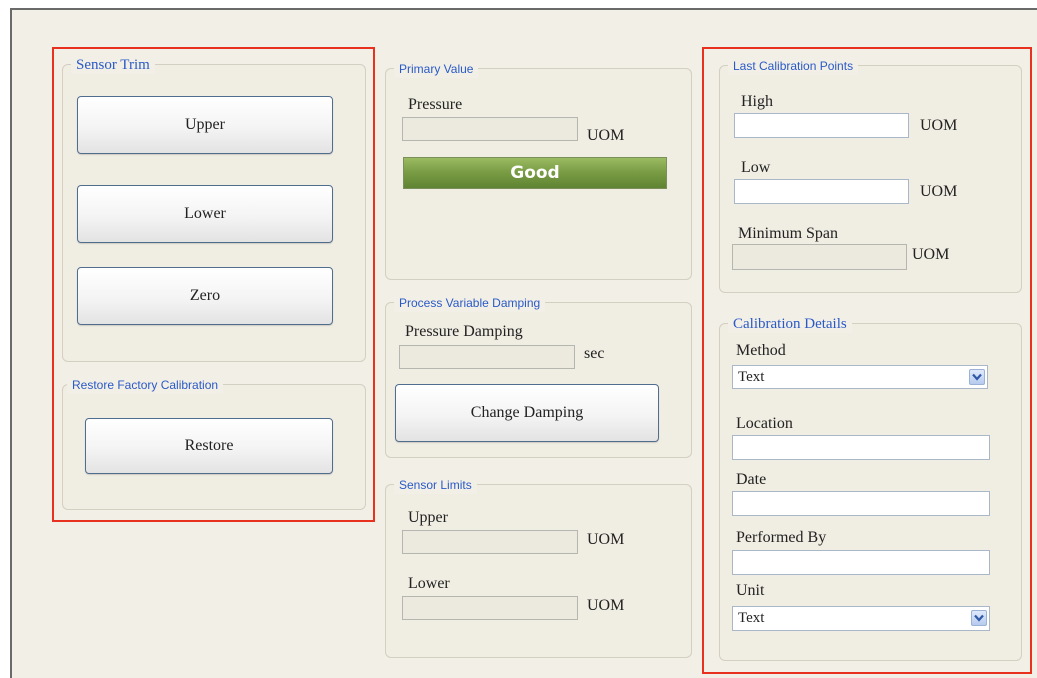  What do you see at coordinates (979, 618) in the screenshot?
I see `unit-dropdown-icon` at bounding box center [979, 618].